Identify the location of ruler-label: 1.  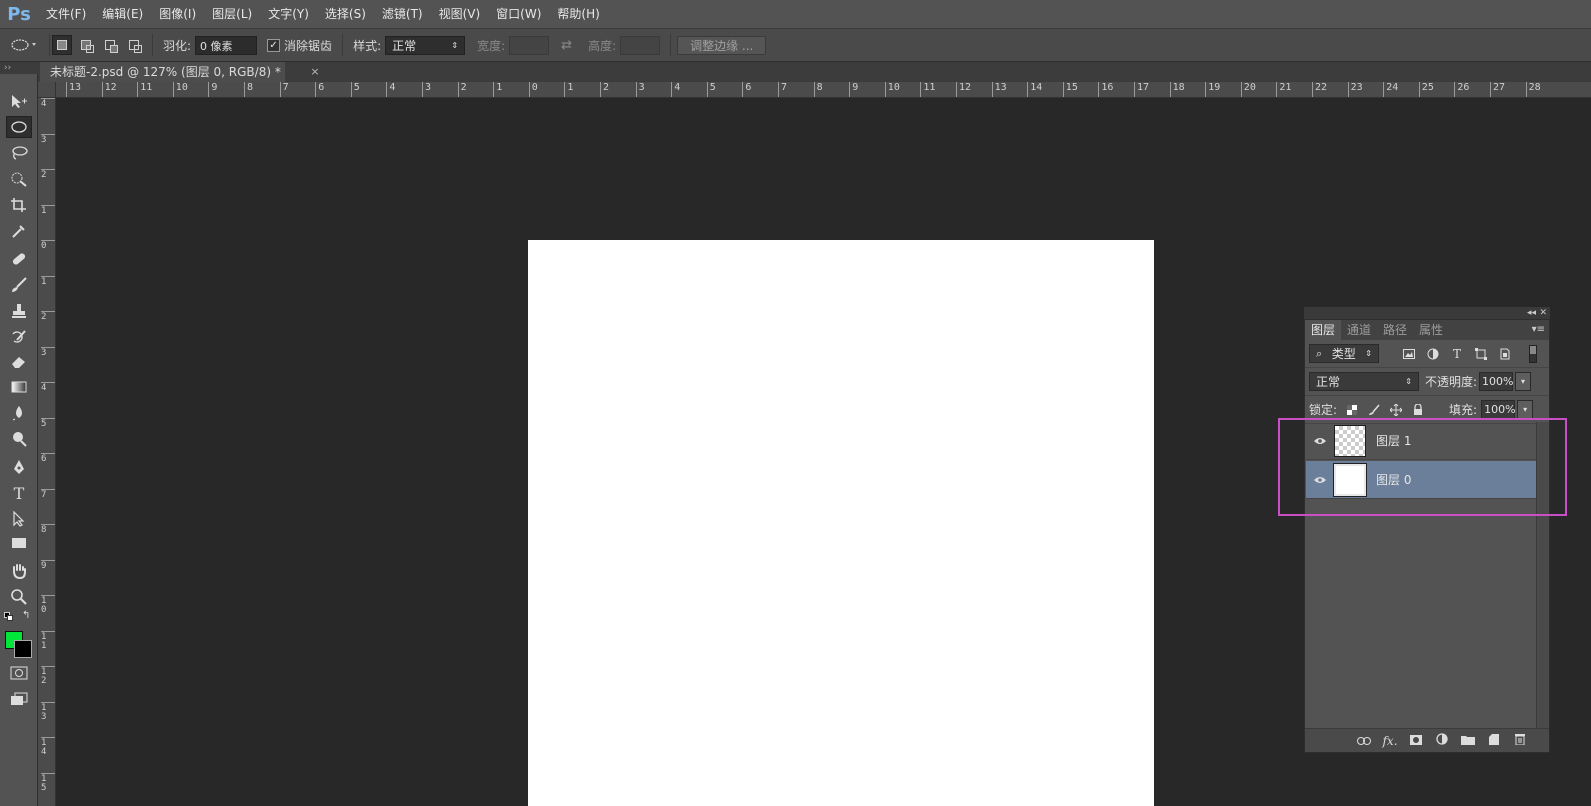
(499, 87).